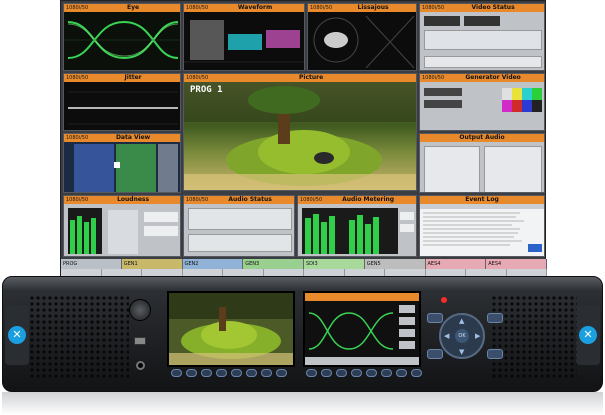 The width and height of the screenshot is (605, 415). What do you see at coordinates (302, 403) in the screenshot?
I see `floor-reflection` at bounding box center [302, 403].